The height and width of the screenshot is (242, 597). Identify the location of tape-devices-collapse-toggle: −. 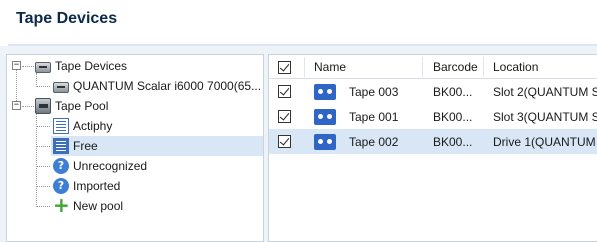
(16, 65).